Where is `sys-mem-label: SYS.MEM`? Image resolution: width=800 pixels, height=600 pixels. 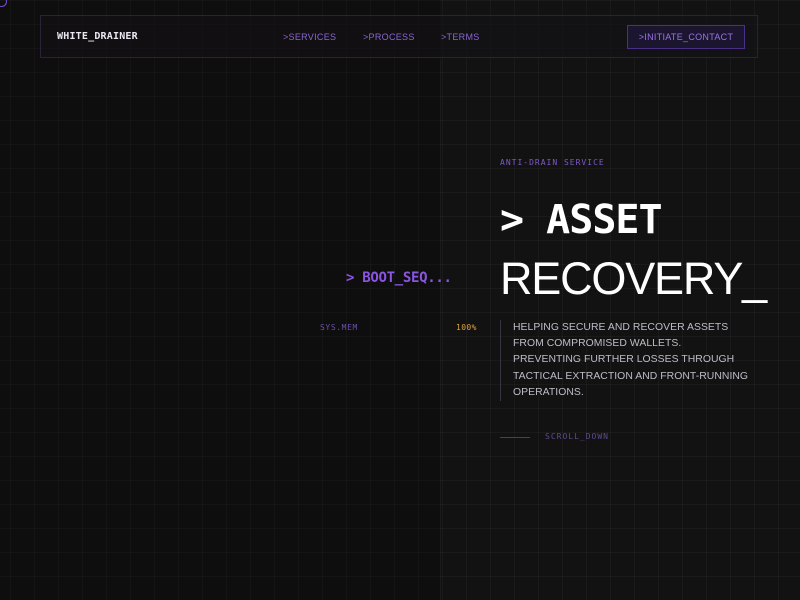
sys-mem-label: SYS.MEM is located at coordinates (339, 327).